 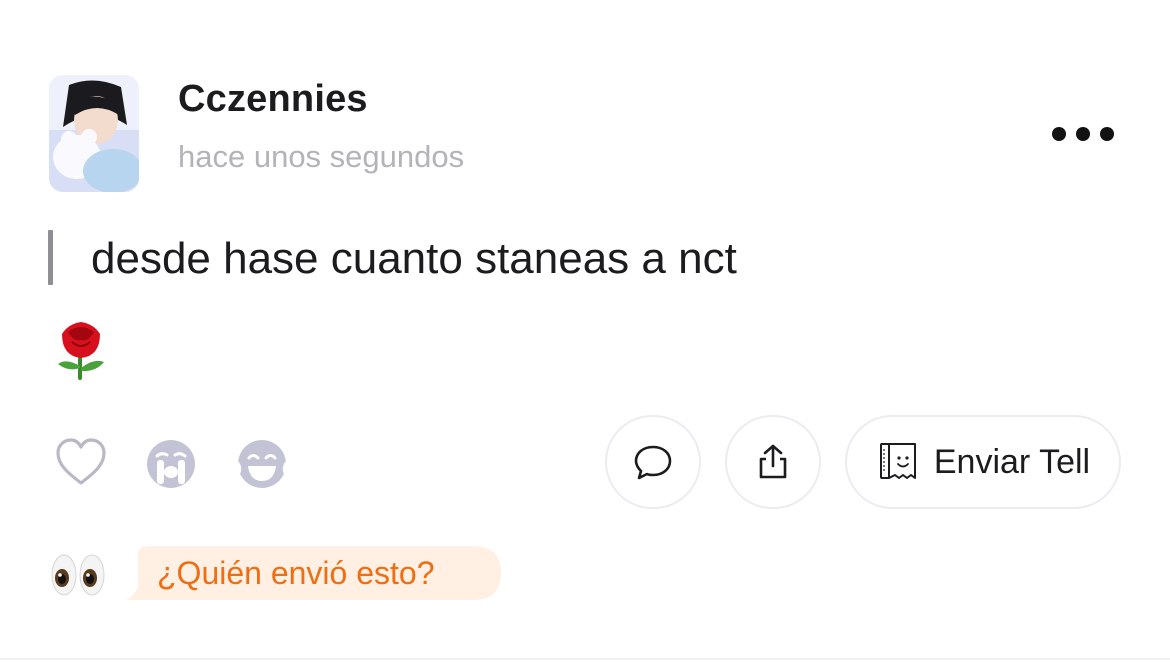 I want to click on post-message: desde hase cuanto staneas a nct, so click(x=414, y=258).